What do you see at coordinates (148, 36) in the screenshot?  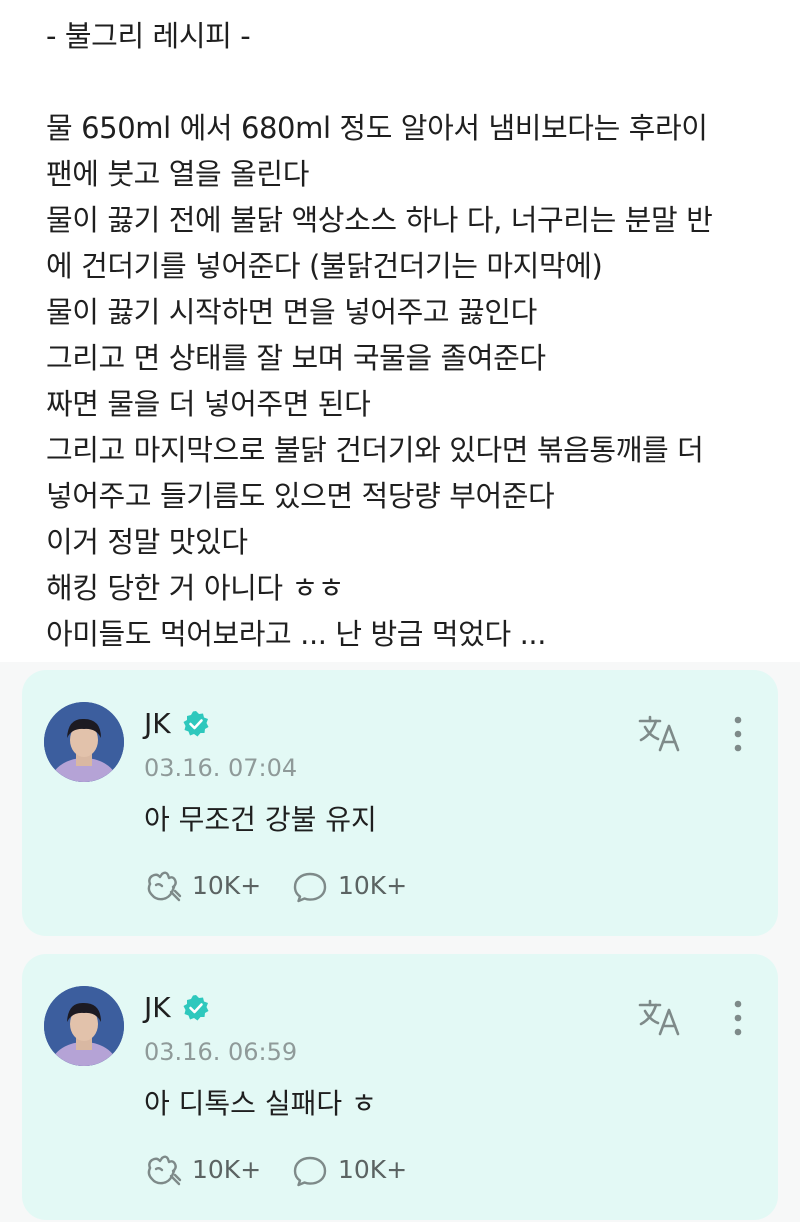 I see `post-title: - 불그리 레시피 -` at bounding box center [148, 36].